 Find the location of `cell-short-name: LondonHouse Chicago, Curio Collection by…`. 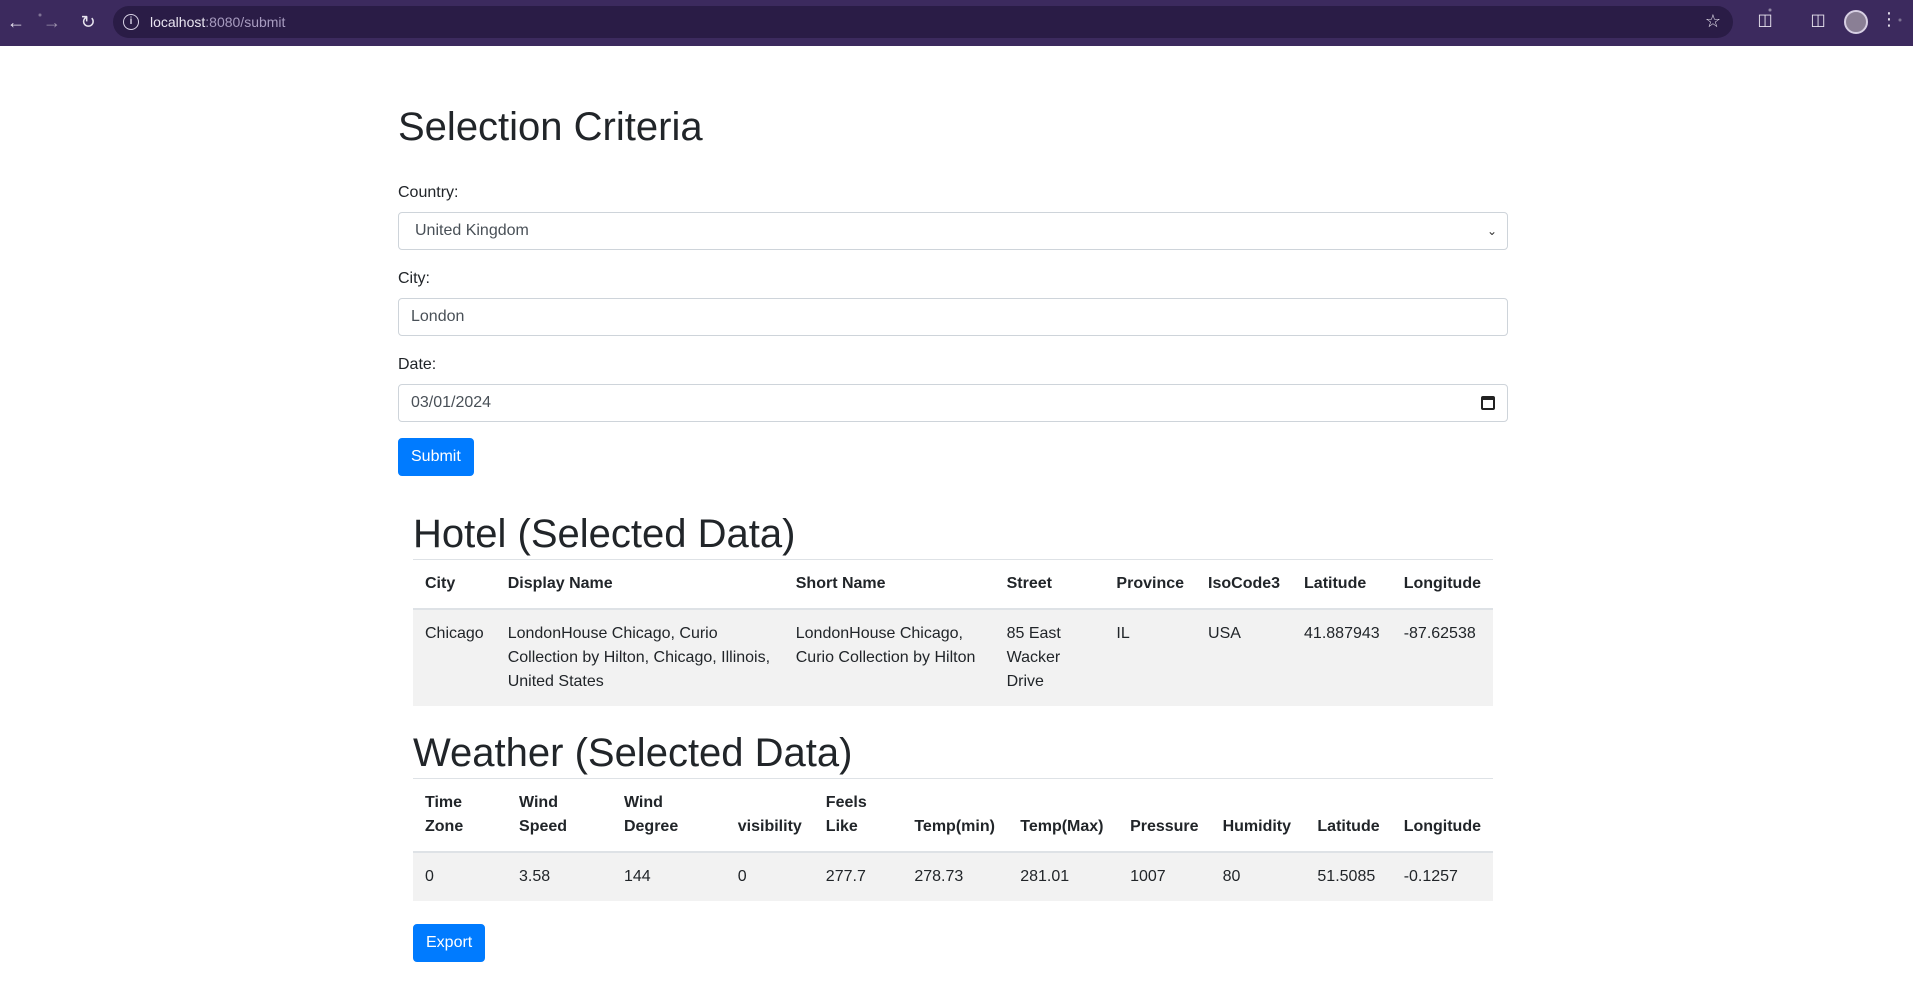

cell-short-name: LondonHouse Chicago, Curio Collection by… is located at coordinates (889, 657).